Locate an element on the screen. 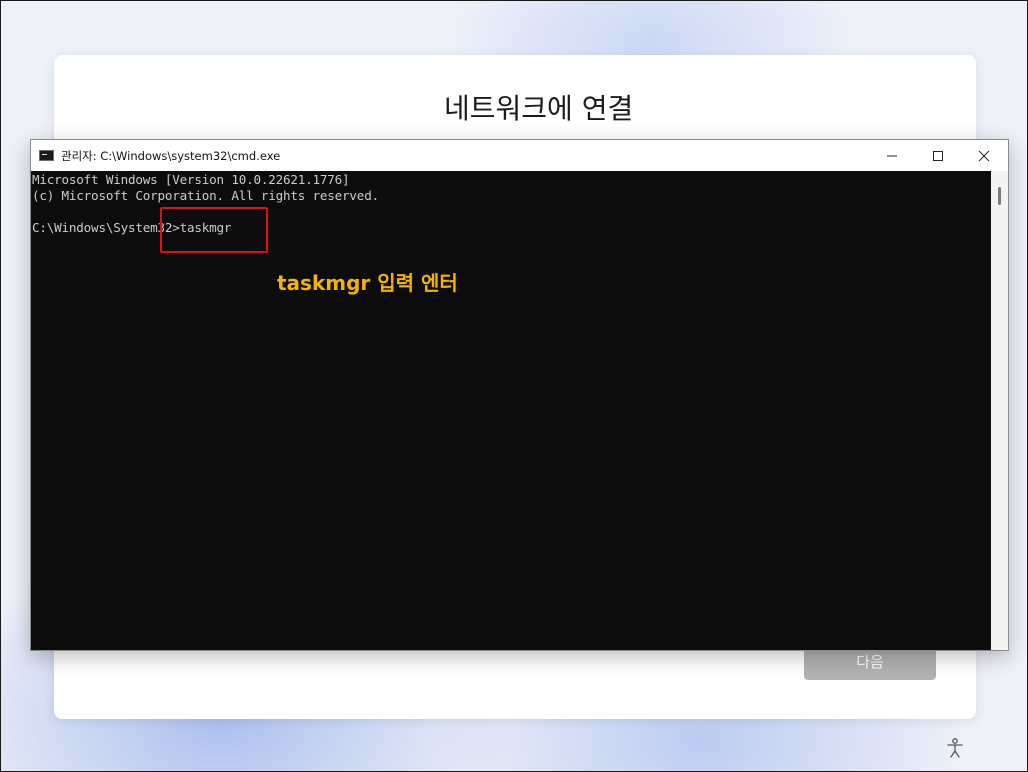 This screenshot has width=1028, height=772. console-scrollbar is located at coordinates (999, 410).